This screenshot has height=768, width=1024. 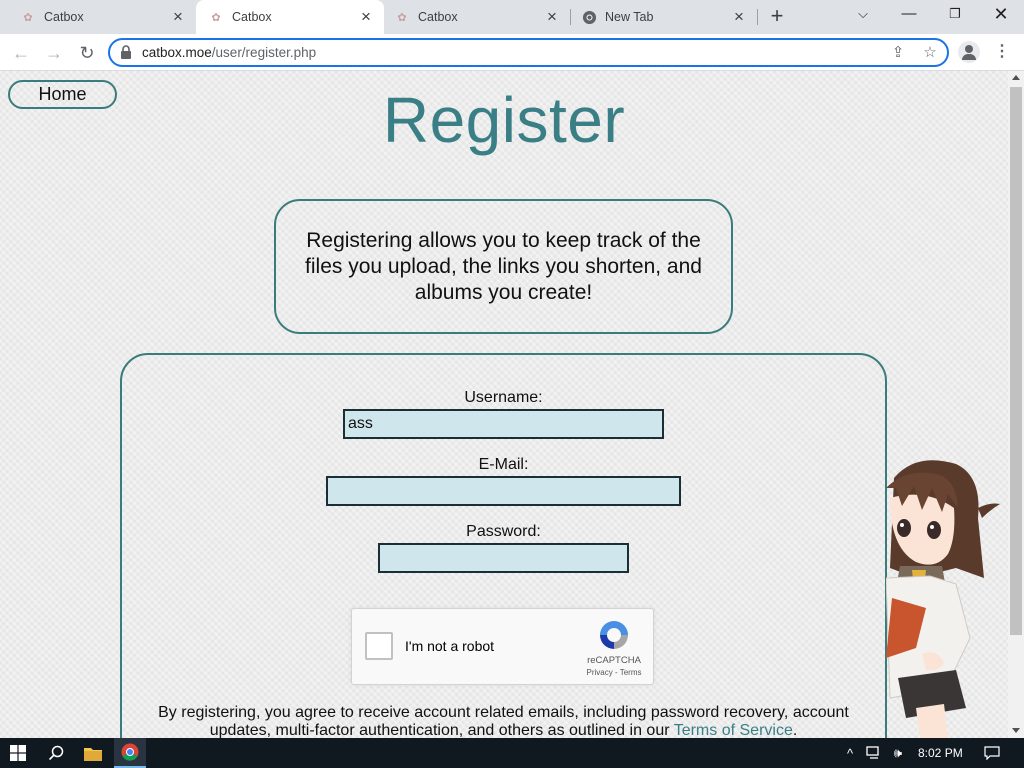 What do you see at coordinates (943, 599) in the screenshot?
I see `anime-girl-illustration` at bounding box center [943, 599].